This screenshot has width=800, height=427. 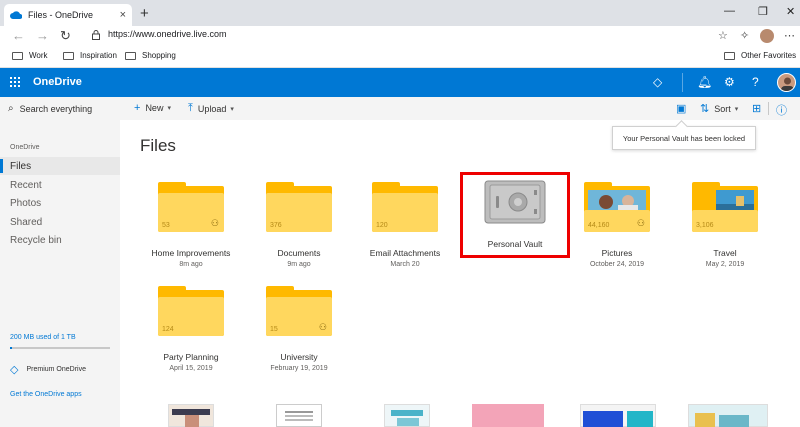 What do you see at coordinates (681, 108) in the screenshot?
I see `vault-lock-icon: ▣` at bounding box center [681, 108].